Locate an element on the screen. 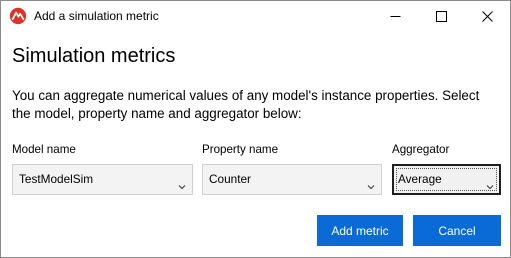 Image resolution: width=511 pixels, height=258 pixels. property-name-value: Counter is located at coordinates (230, 179).